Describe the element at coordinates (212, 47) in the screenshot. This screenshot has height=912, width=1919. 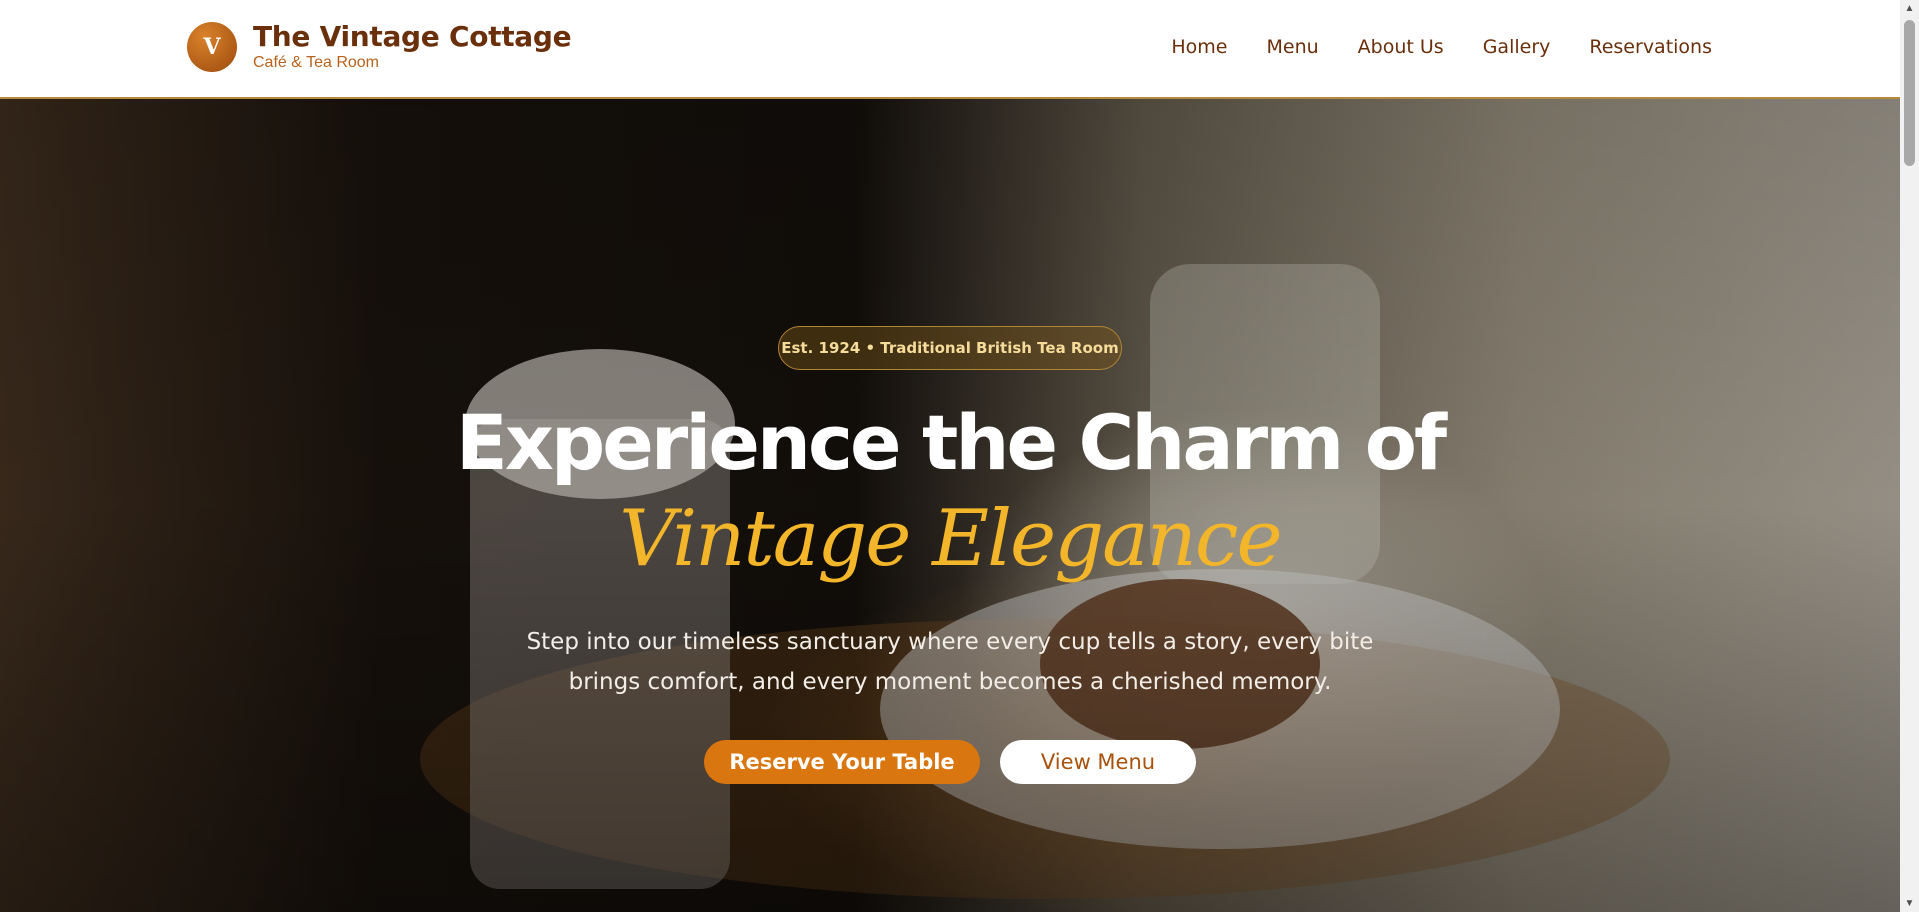
I see `logo-badge: V` at that location.